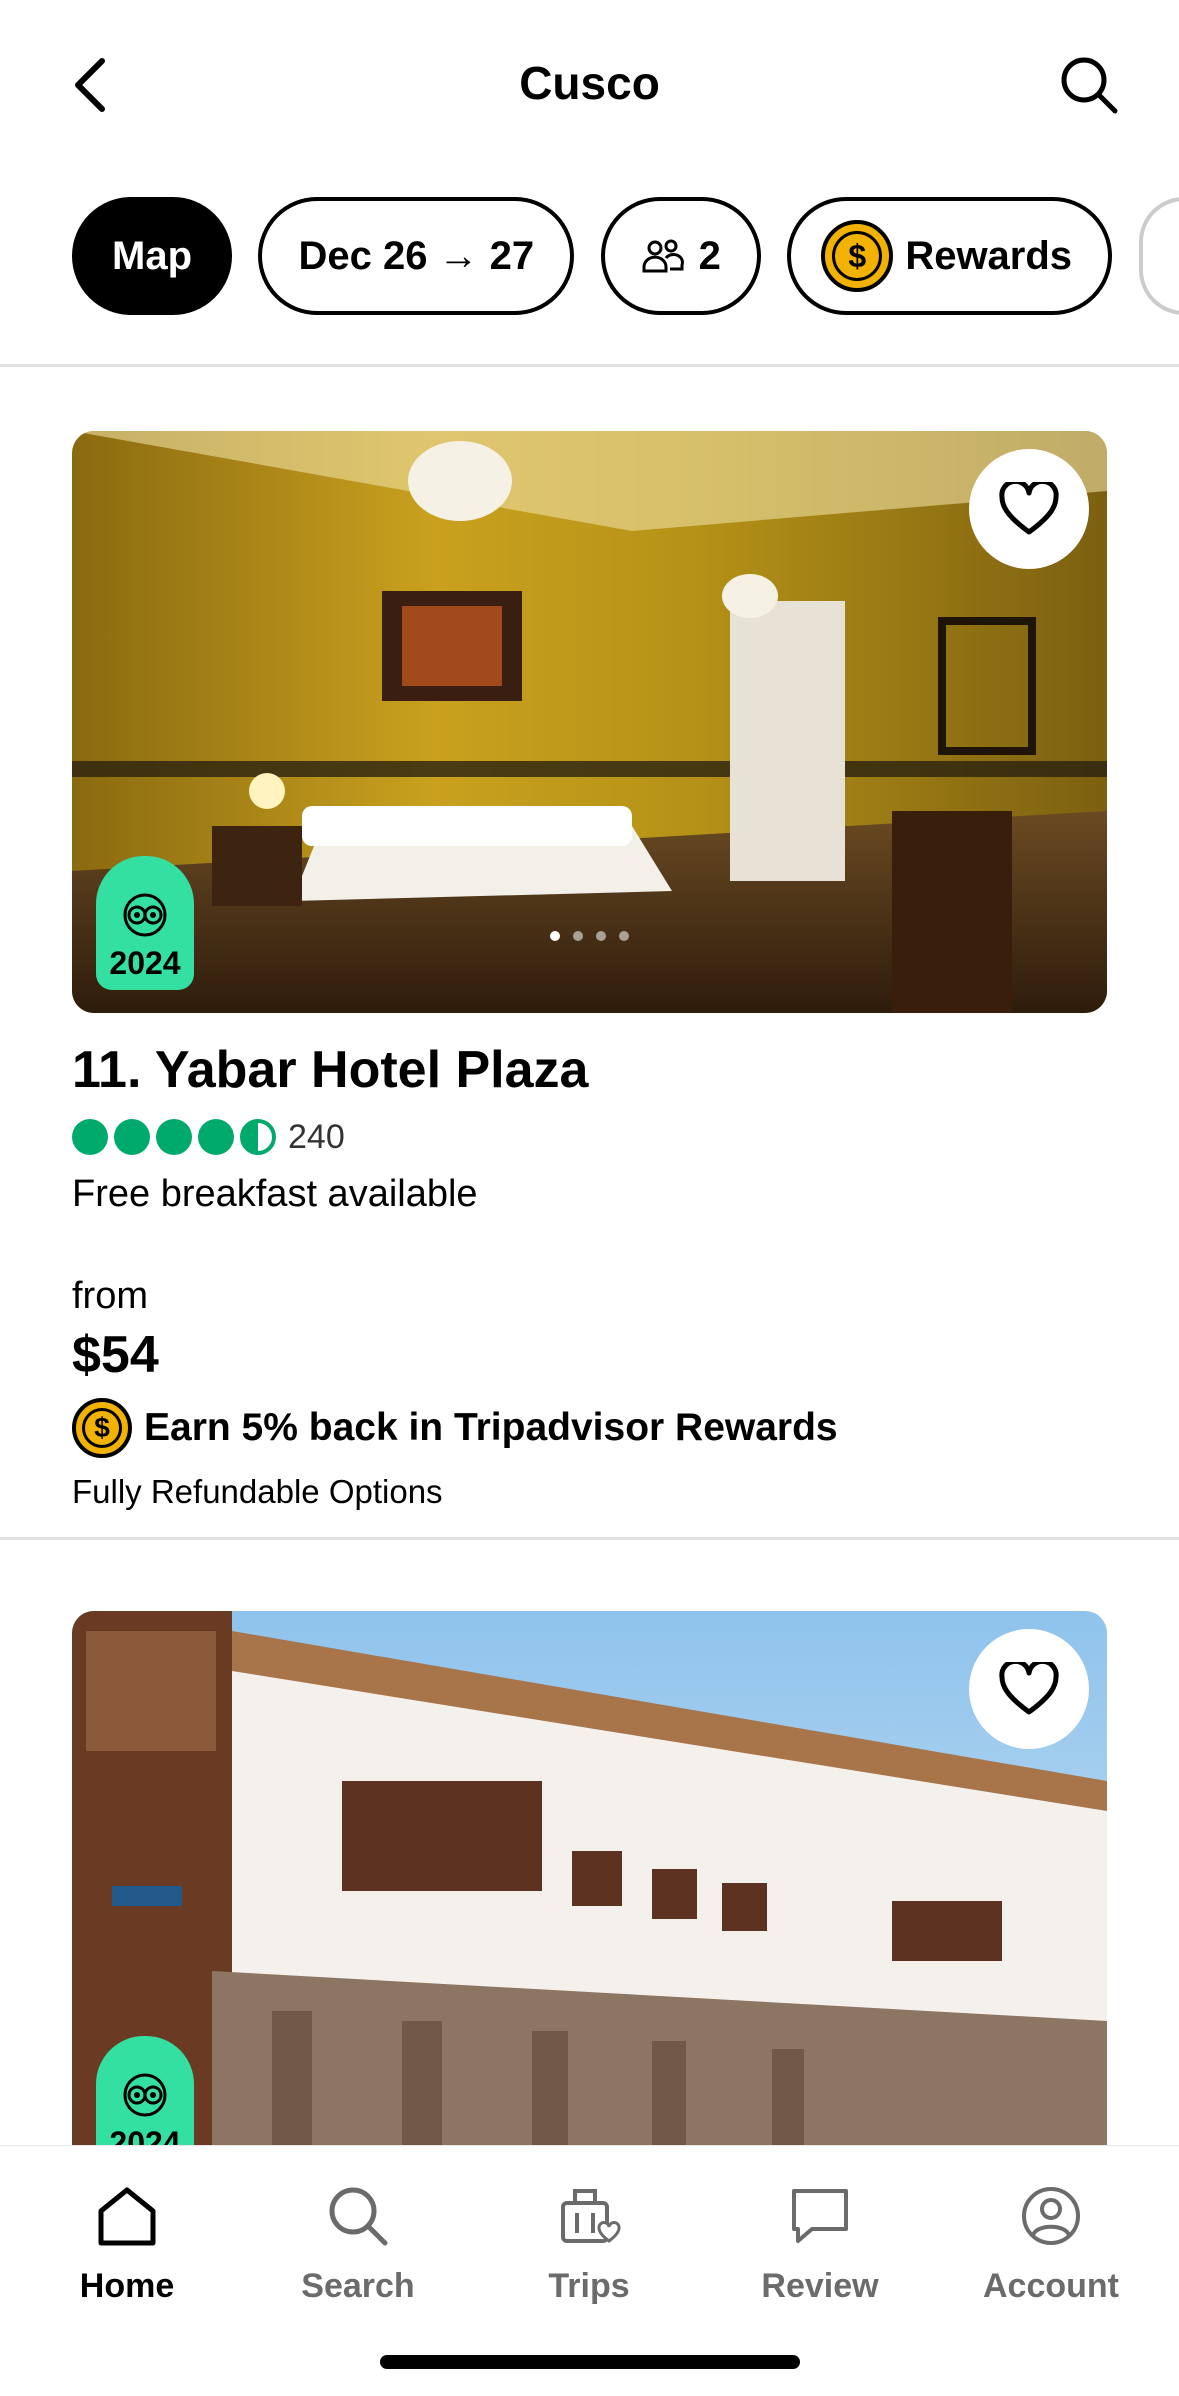 The width and height of the screenshot is (1179, 2396). What do you see at coordinates (709, 255) in the screenshot?
I see `guests-chip-label: 2` at bounding box center [709, 255].